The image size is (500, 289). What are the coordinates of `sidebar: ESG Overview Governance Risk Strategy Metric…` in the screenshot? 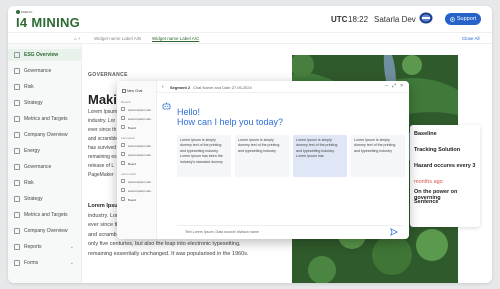 It's located at (45, 163).